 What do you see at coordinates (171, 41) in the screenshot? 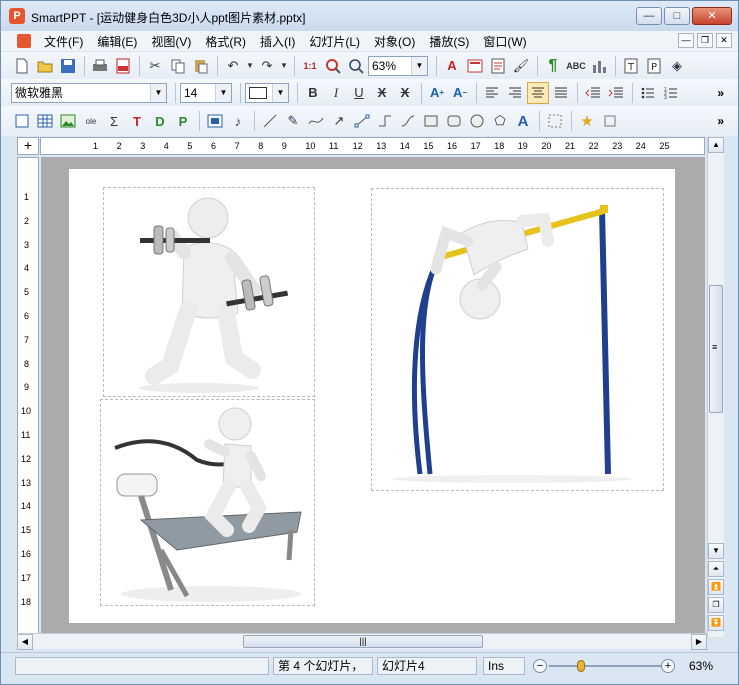
I see `menu-view: 视图(V)` at bounding box center [171, 41].